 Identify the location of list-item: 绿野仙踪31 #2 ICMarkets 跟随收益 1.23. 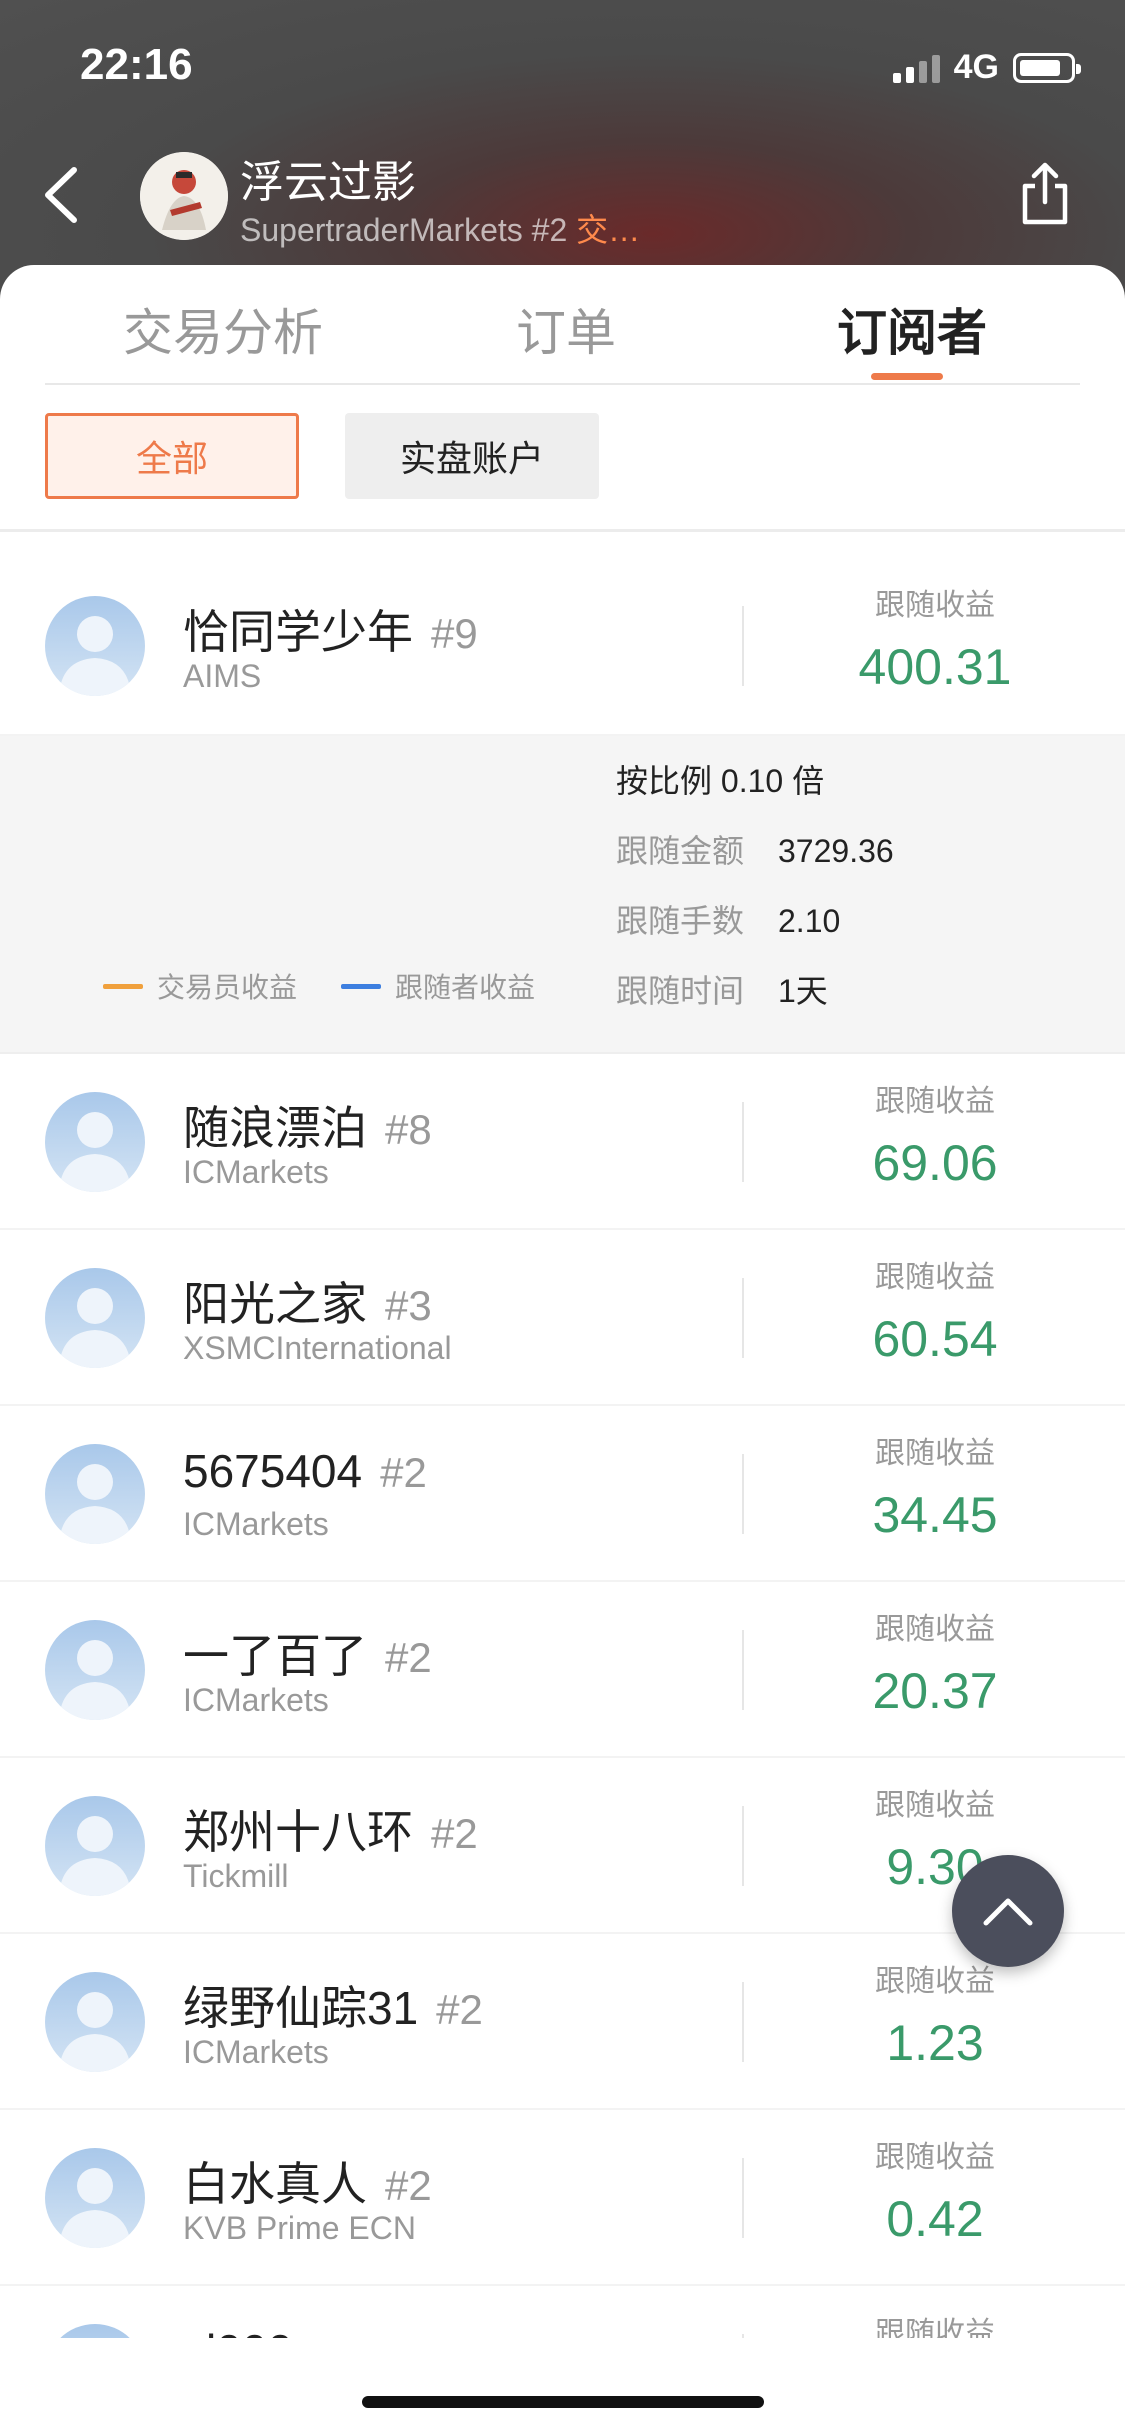
(562, 2022).